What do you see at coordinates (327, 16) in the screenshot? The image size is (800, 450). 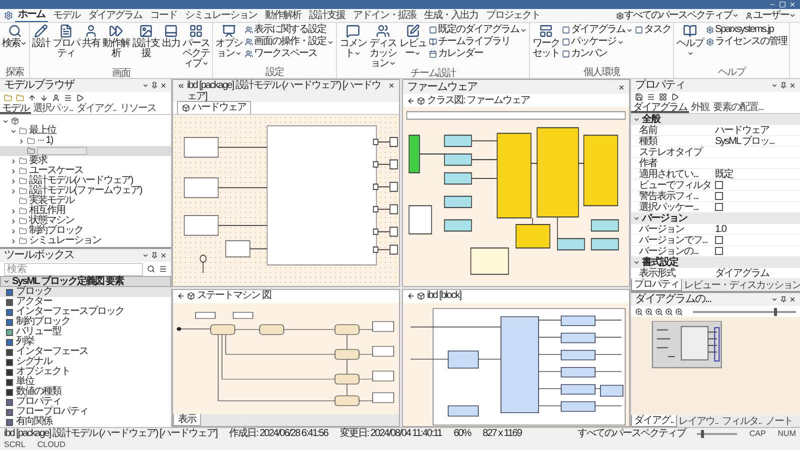 I see `ribbon-tab: 設計支援` at bounding box center [327, 16].